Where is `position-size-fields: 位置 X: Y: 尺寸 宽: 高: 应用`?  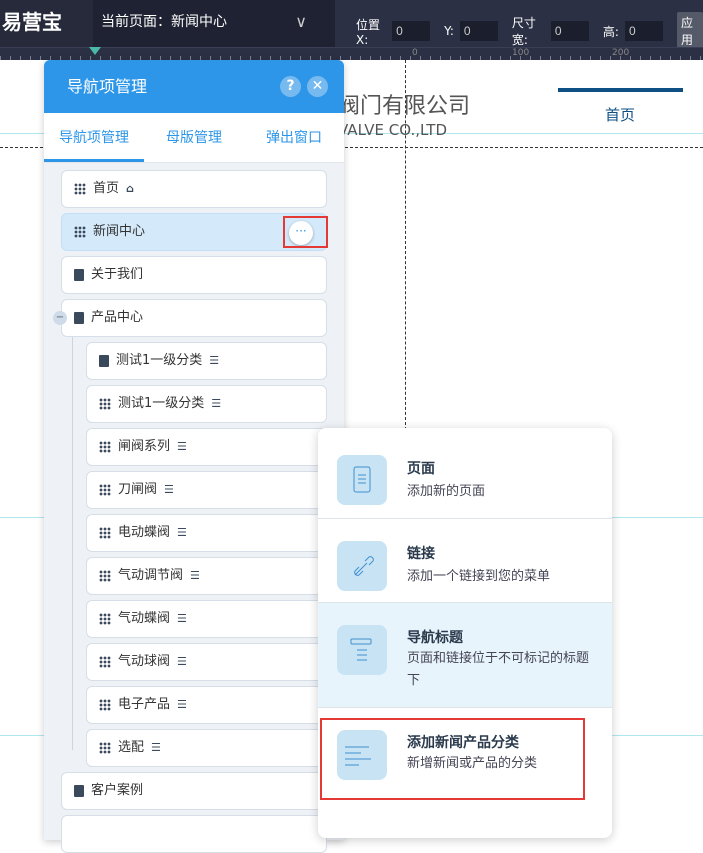 position-size-fields: 位置 X: Y: 尺寸 宽: 高: 应用 is located at coordinates (529, 31).